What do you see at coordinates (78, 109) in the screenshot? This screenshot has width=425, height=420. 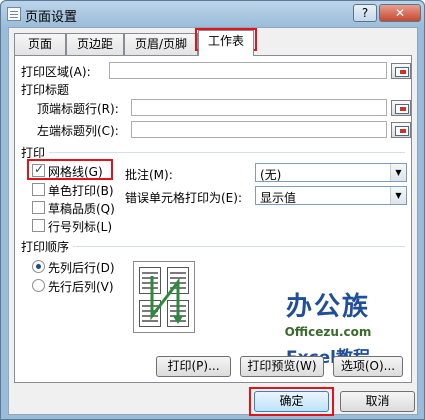 I see `rows-to-repeat-label: 顶端标题行(R):` at bounding box center [78, 109].